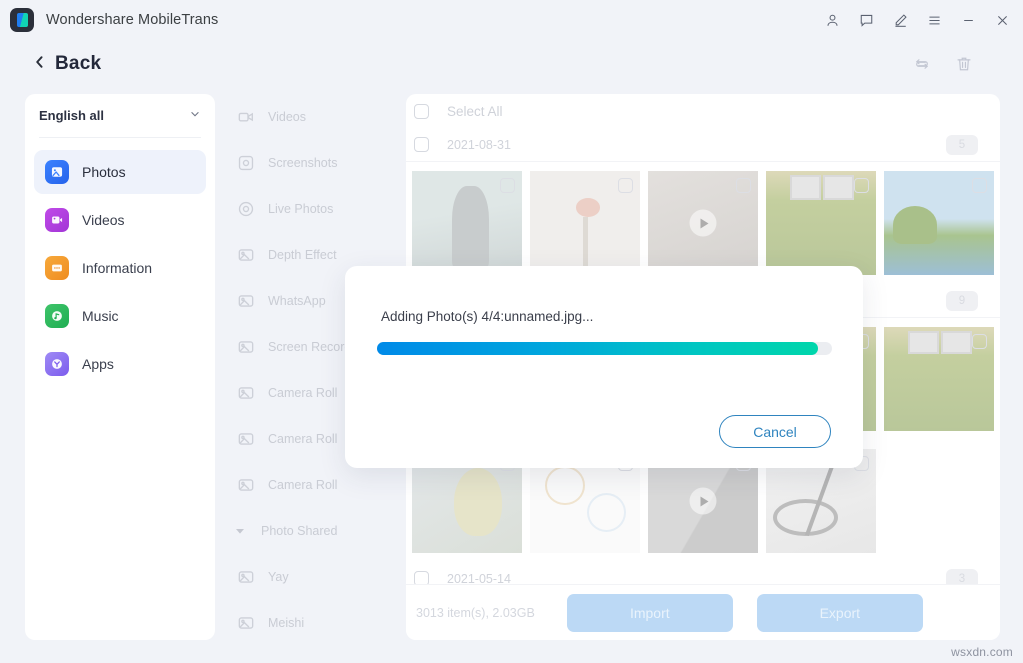  I want to click on language-selector: English all, so click(120, 116).